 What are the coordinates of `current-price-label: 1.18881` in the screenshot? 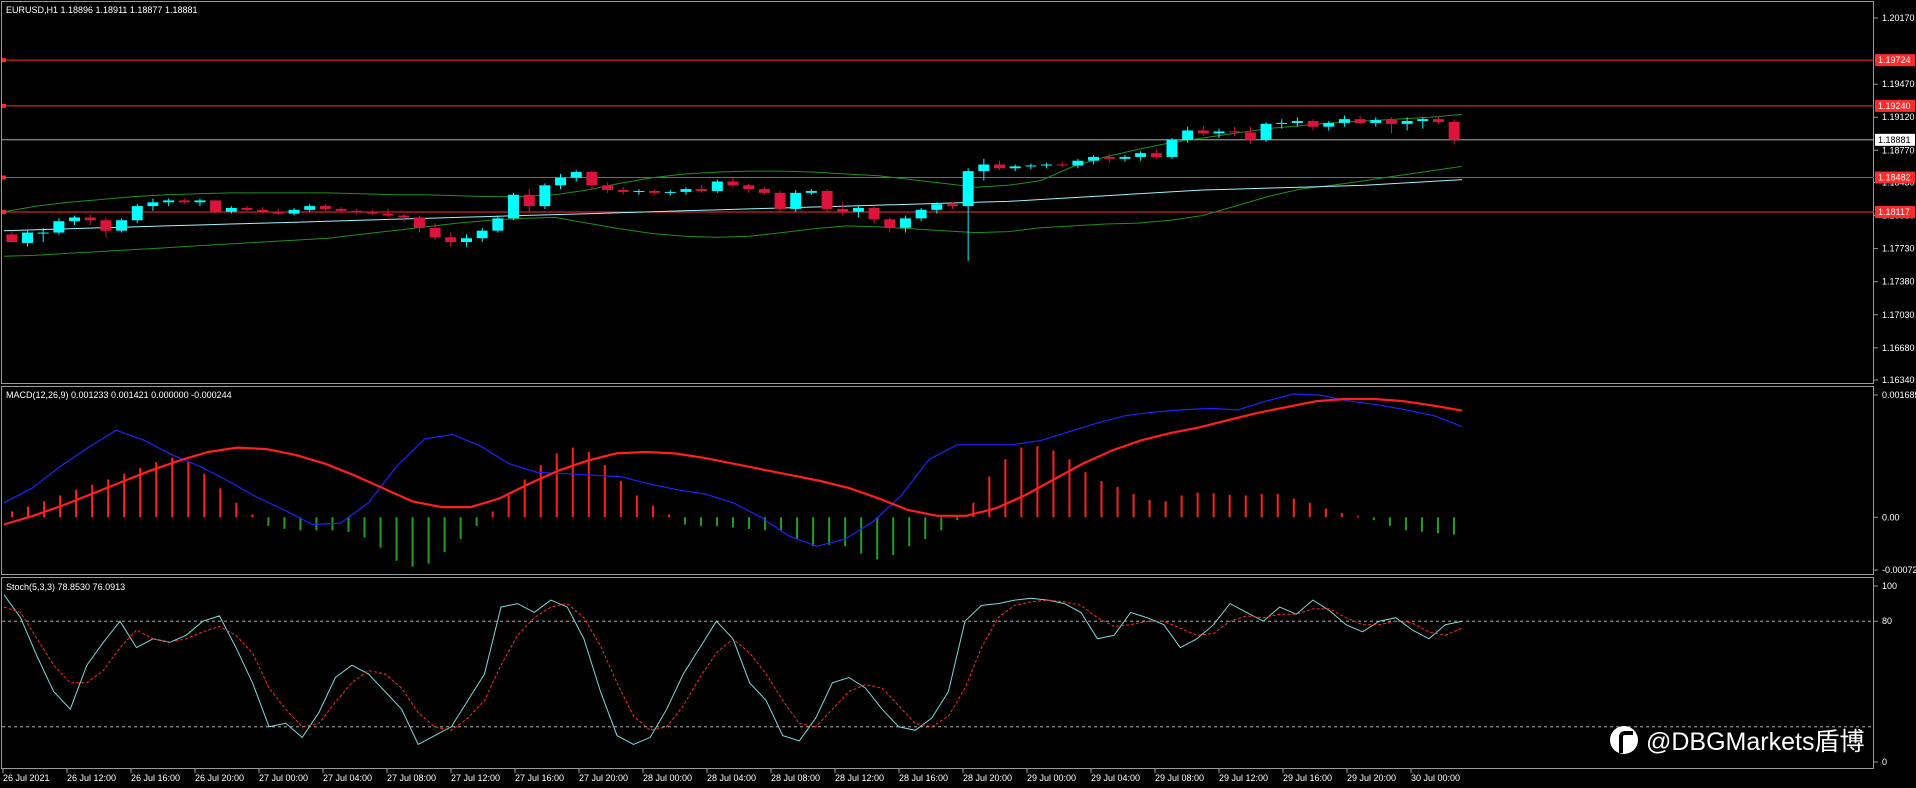 It's located at (1894, 140).